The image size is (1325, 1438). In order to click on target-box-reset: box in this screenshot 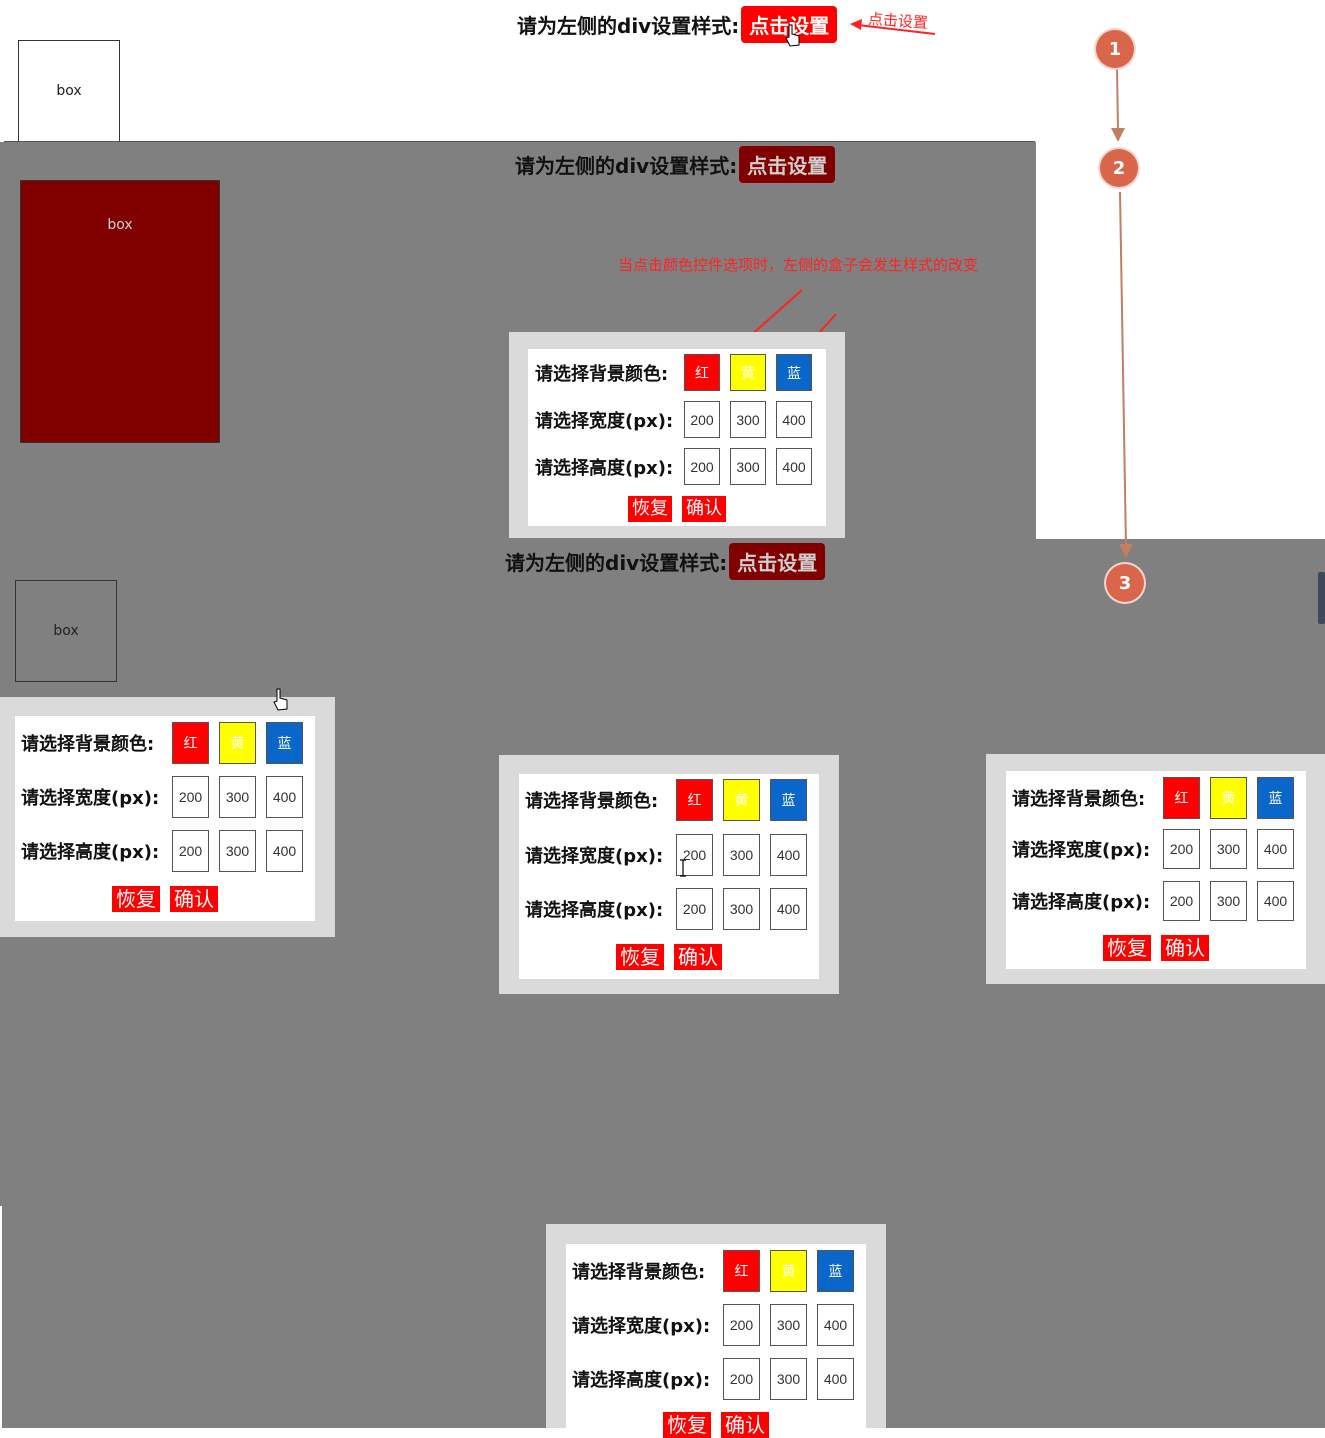, I will do `click(66, 631)`.